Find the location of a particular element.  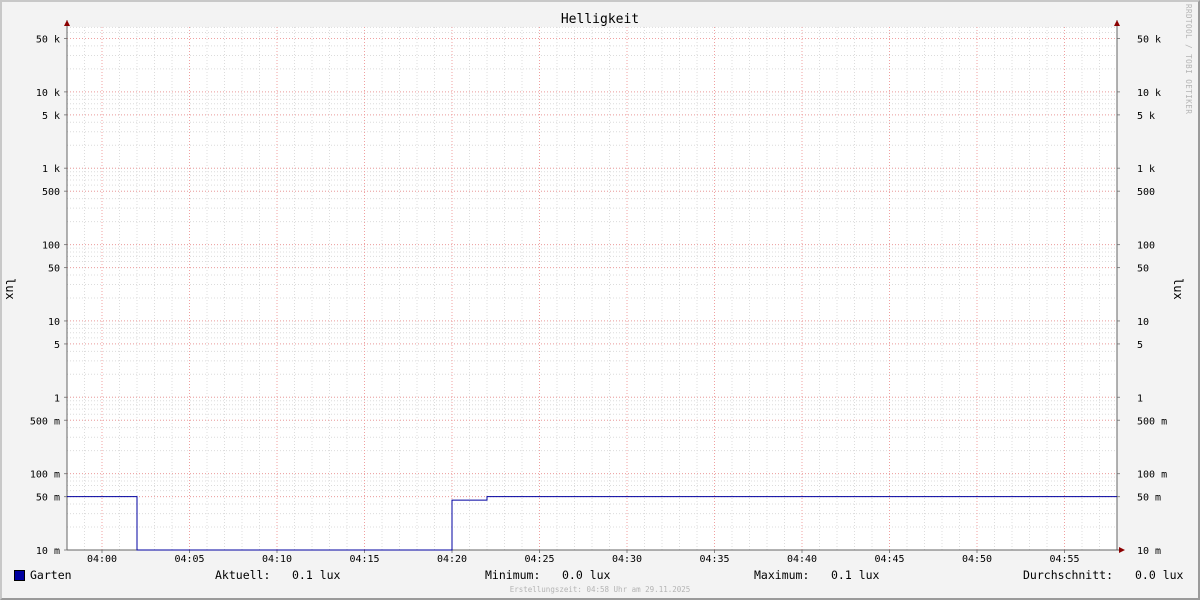

y-tick-label-left: 500 is located at coordinates (51, 192).